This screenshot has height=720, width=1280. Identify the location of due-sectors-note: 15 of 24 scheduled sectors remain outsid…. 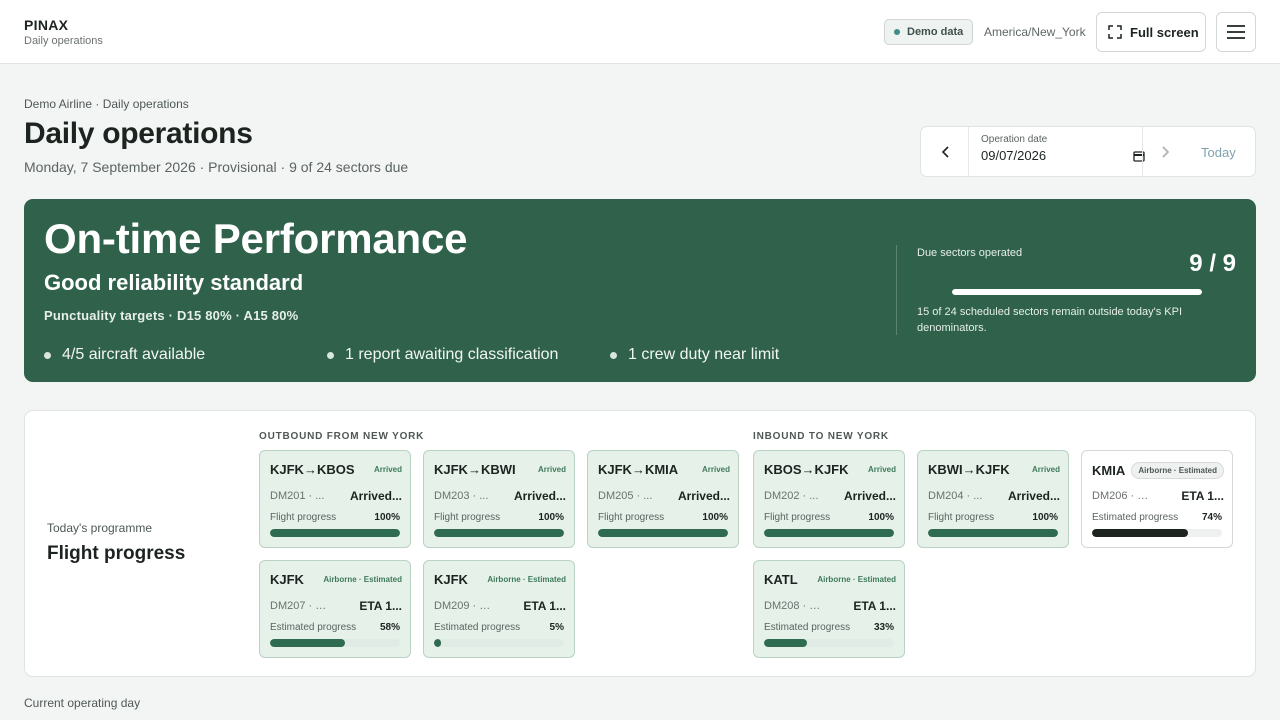
(1050, 320).